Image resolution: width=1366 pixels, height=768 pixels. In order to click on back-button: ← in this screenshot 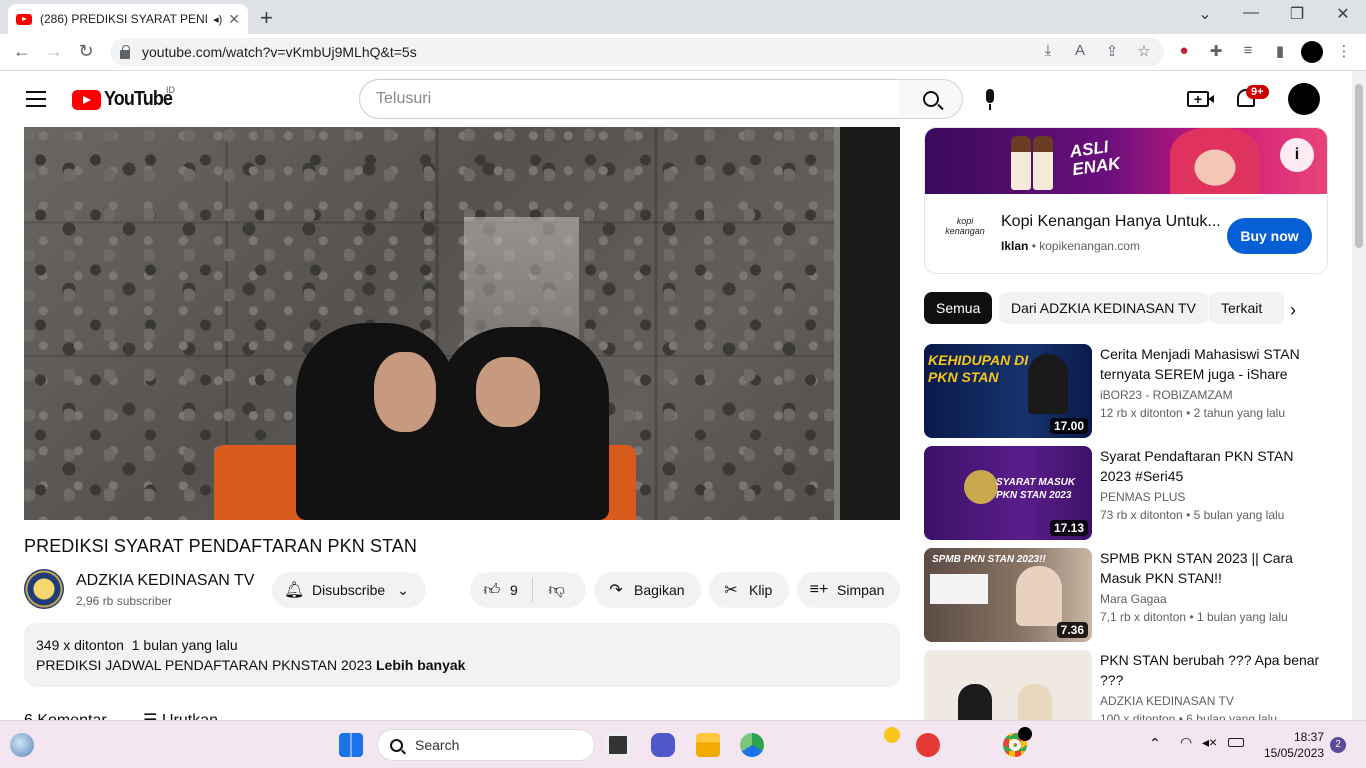, I will do `click(22, 51)`.